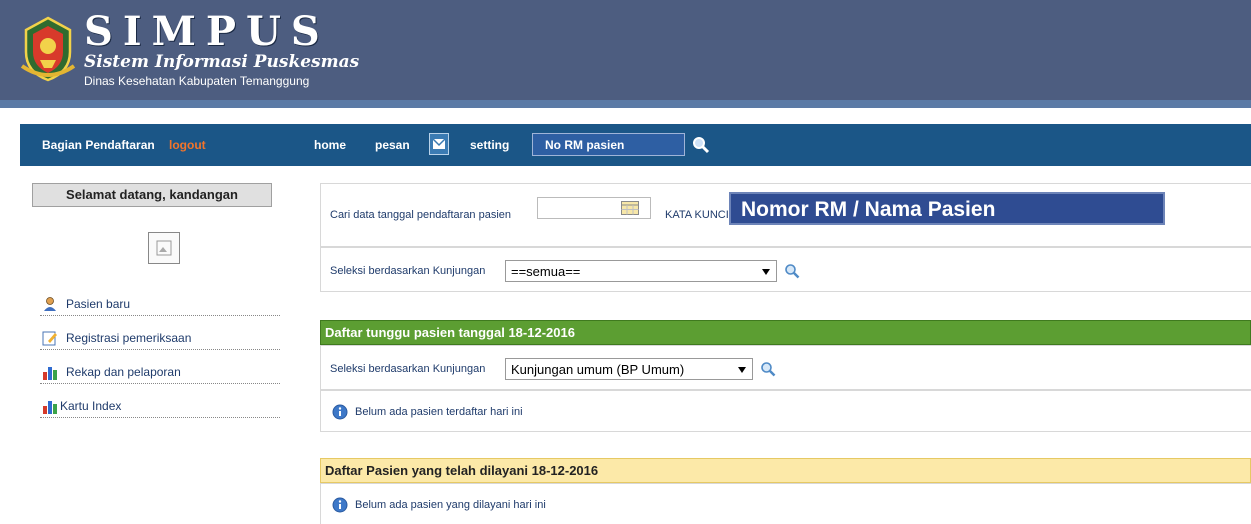 The image size is (1251, 524). What do you see at coordinates (197, 81) in the screenshot?
I see `agency-name: Dinas Kesehatan Kabupaten Temanggung` at bounding box center [197, 81].